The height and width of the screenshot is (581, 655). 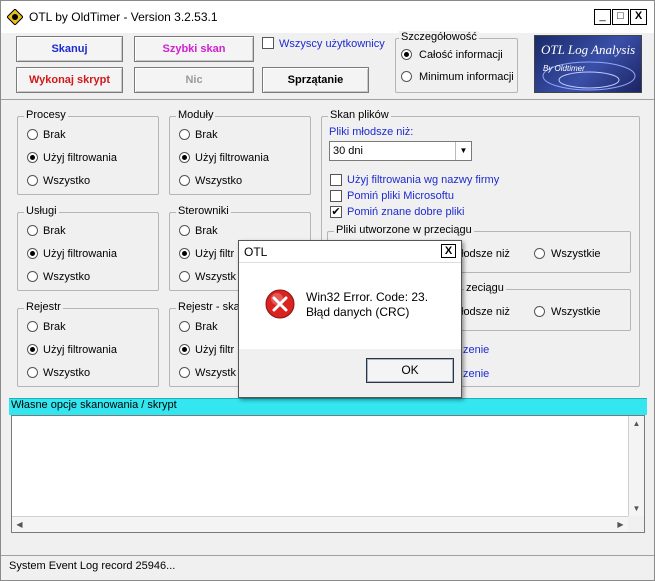 What do you see at coordinates (406, 212) in the screenshot?
I see `skip-known-good-label: Pomiń znane dobre pliki` at bounding box center [406, 212].